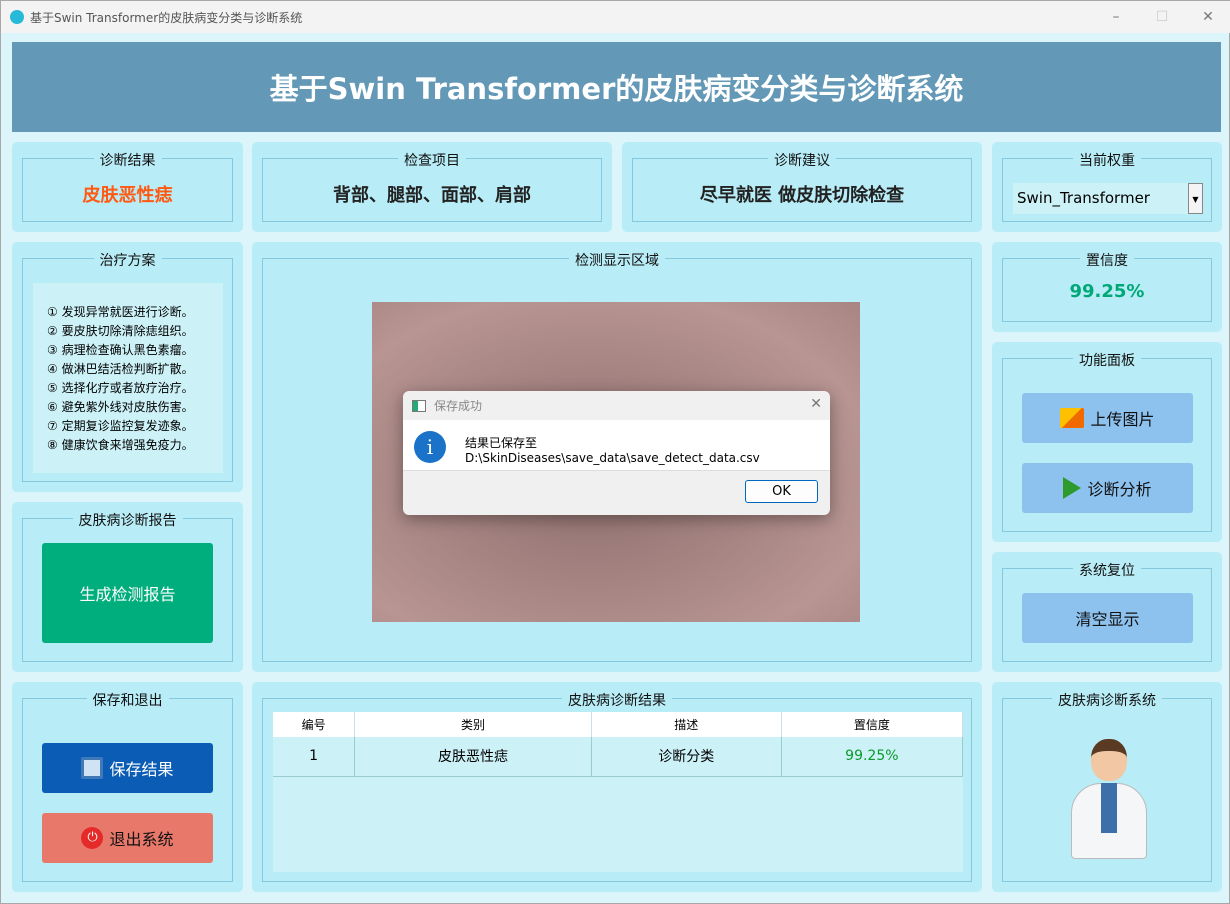 The height and width of the screenshot is (904, 1230). What do you see at coordinates (120, 426) in the screenshot?
I see `treatment-line: ⑦ 定期复诊监控复发迹象。` at bounding box center [120, 426].